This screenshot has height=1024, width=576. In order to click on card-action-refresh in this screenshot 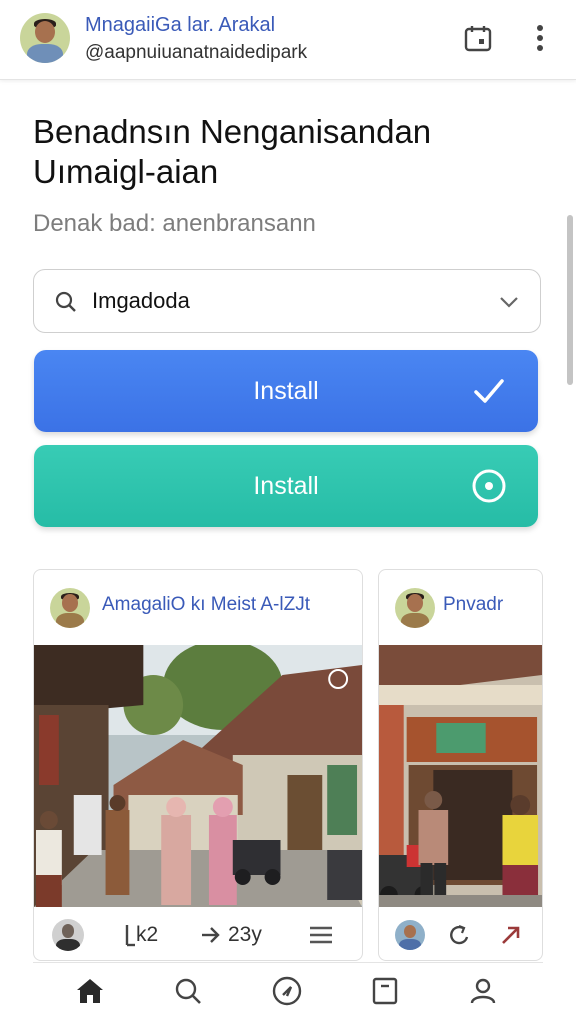, I will do `click(459, 935)`.